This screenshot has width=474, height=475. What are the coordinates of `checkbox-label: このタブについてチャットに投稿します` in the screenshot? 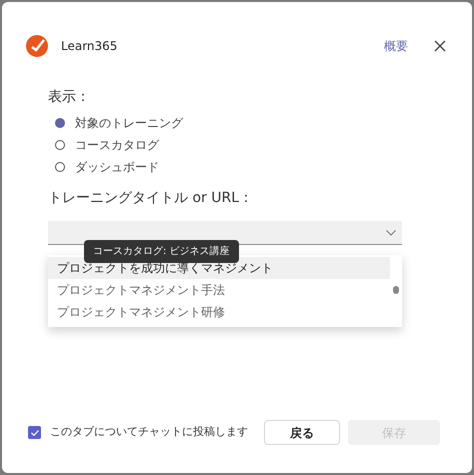 It's located at (149, 432).